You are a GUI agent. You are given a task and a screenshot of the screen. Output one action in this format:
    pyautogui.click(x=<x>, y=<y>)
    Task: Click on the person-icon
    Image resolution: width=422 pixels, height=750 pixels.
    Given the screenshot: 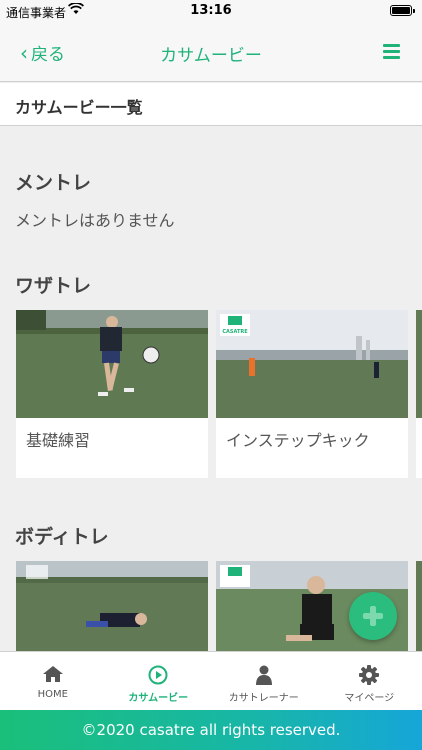 What is the action you would take?
    pyautogui.click(x=263, y=675)
    